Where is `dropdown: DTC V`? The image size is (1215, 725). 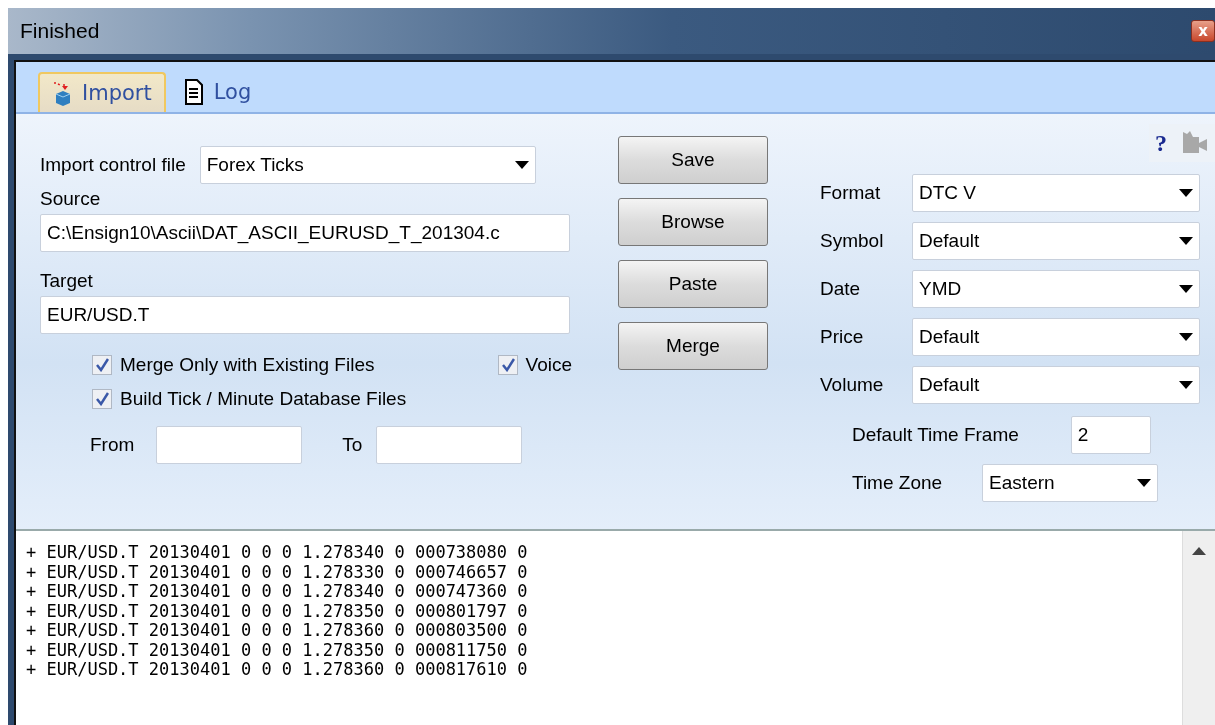
dropdown: DTC V is located at coordinates (1056, 193).